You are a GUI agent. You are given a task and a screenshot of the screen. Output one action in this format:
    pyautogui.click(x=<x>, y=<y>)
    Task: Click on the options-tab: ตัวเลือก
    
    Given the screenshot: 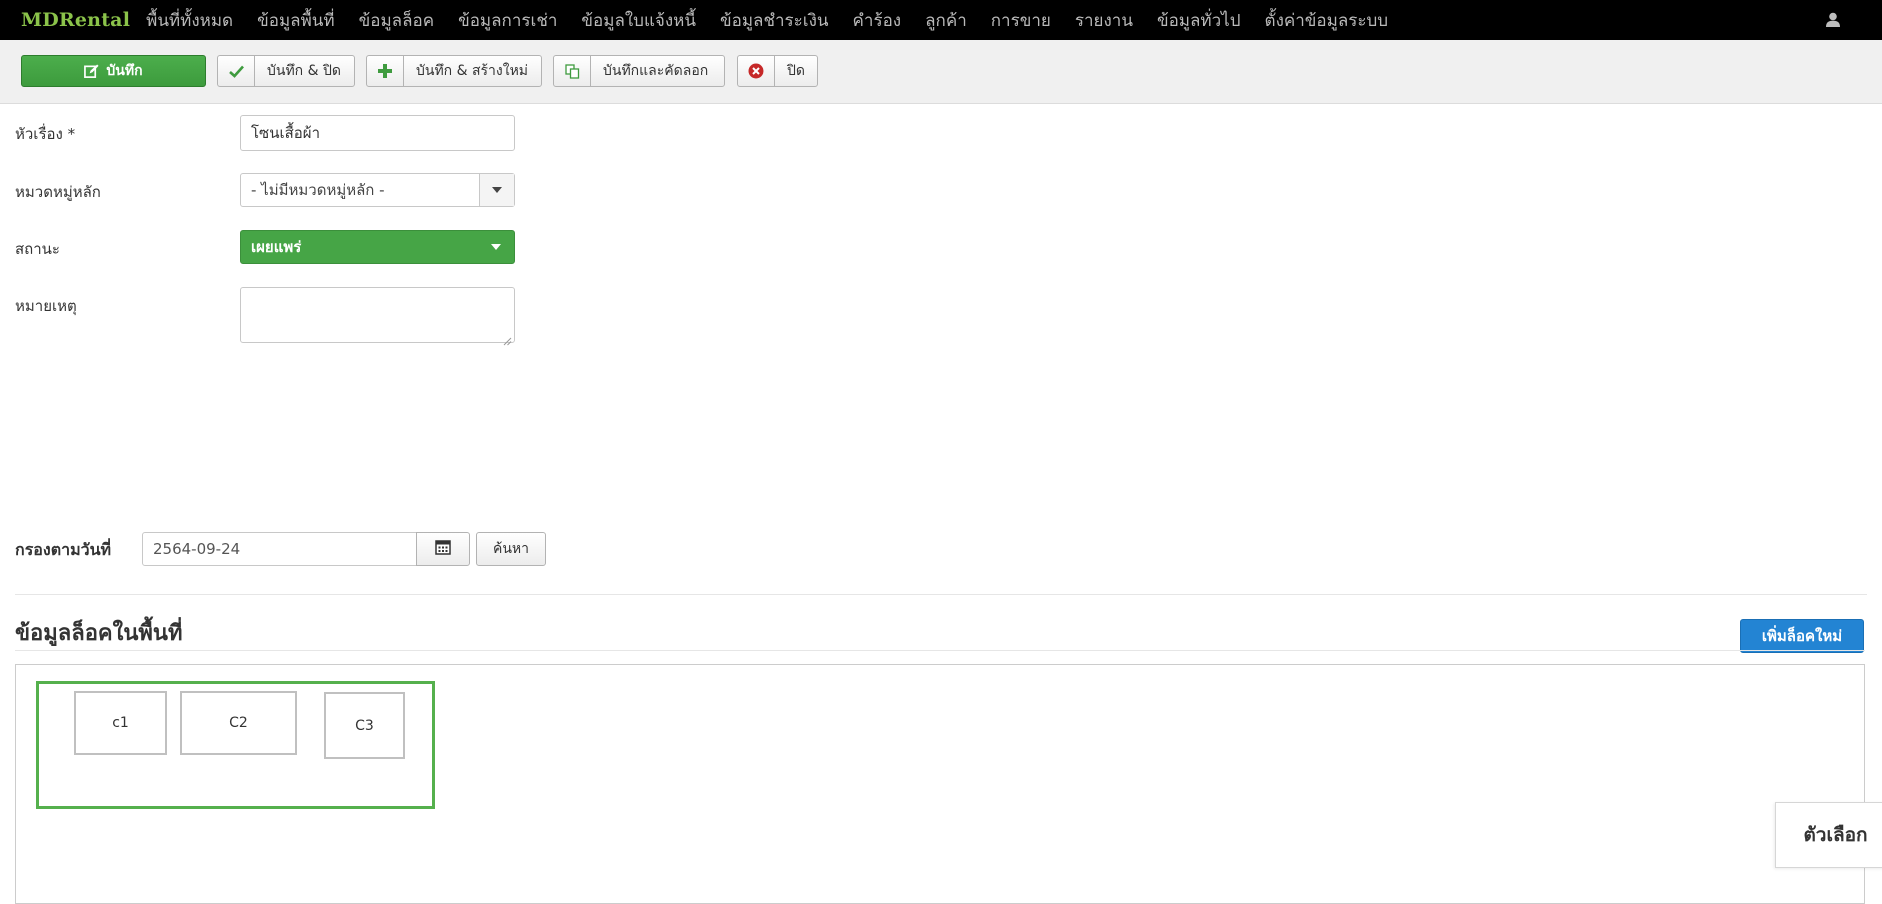 What is the action you would take?
    pyautogui.click(x=1828, y=835)
    